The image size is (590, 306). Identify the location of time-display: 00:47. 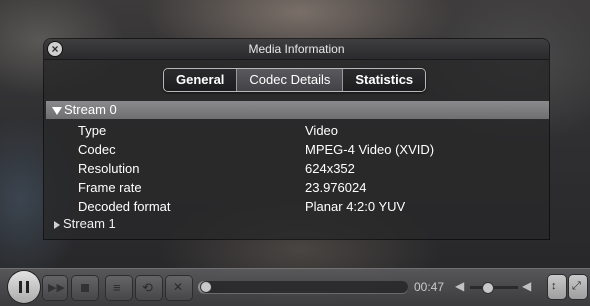
(429, 287).